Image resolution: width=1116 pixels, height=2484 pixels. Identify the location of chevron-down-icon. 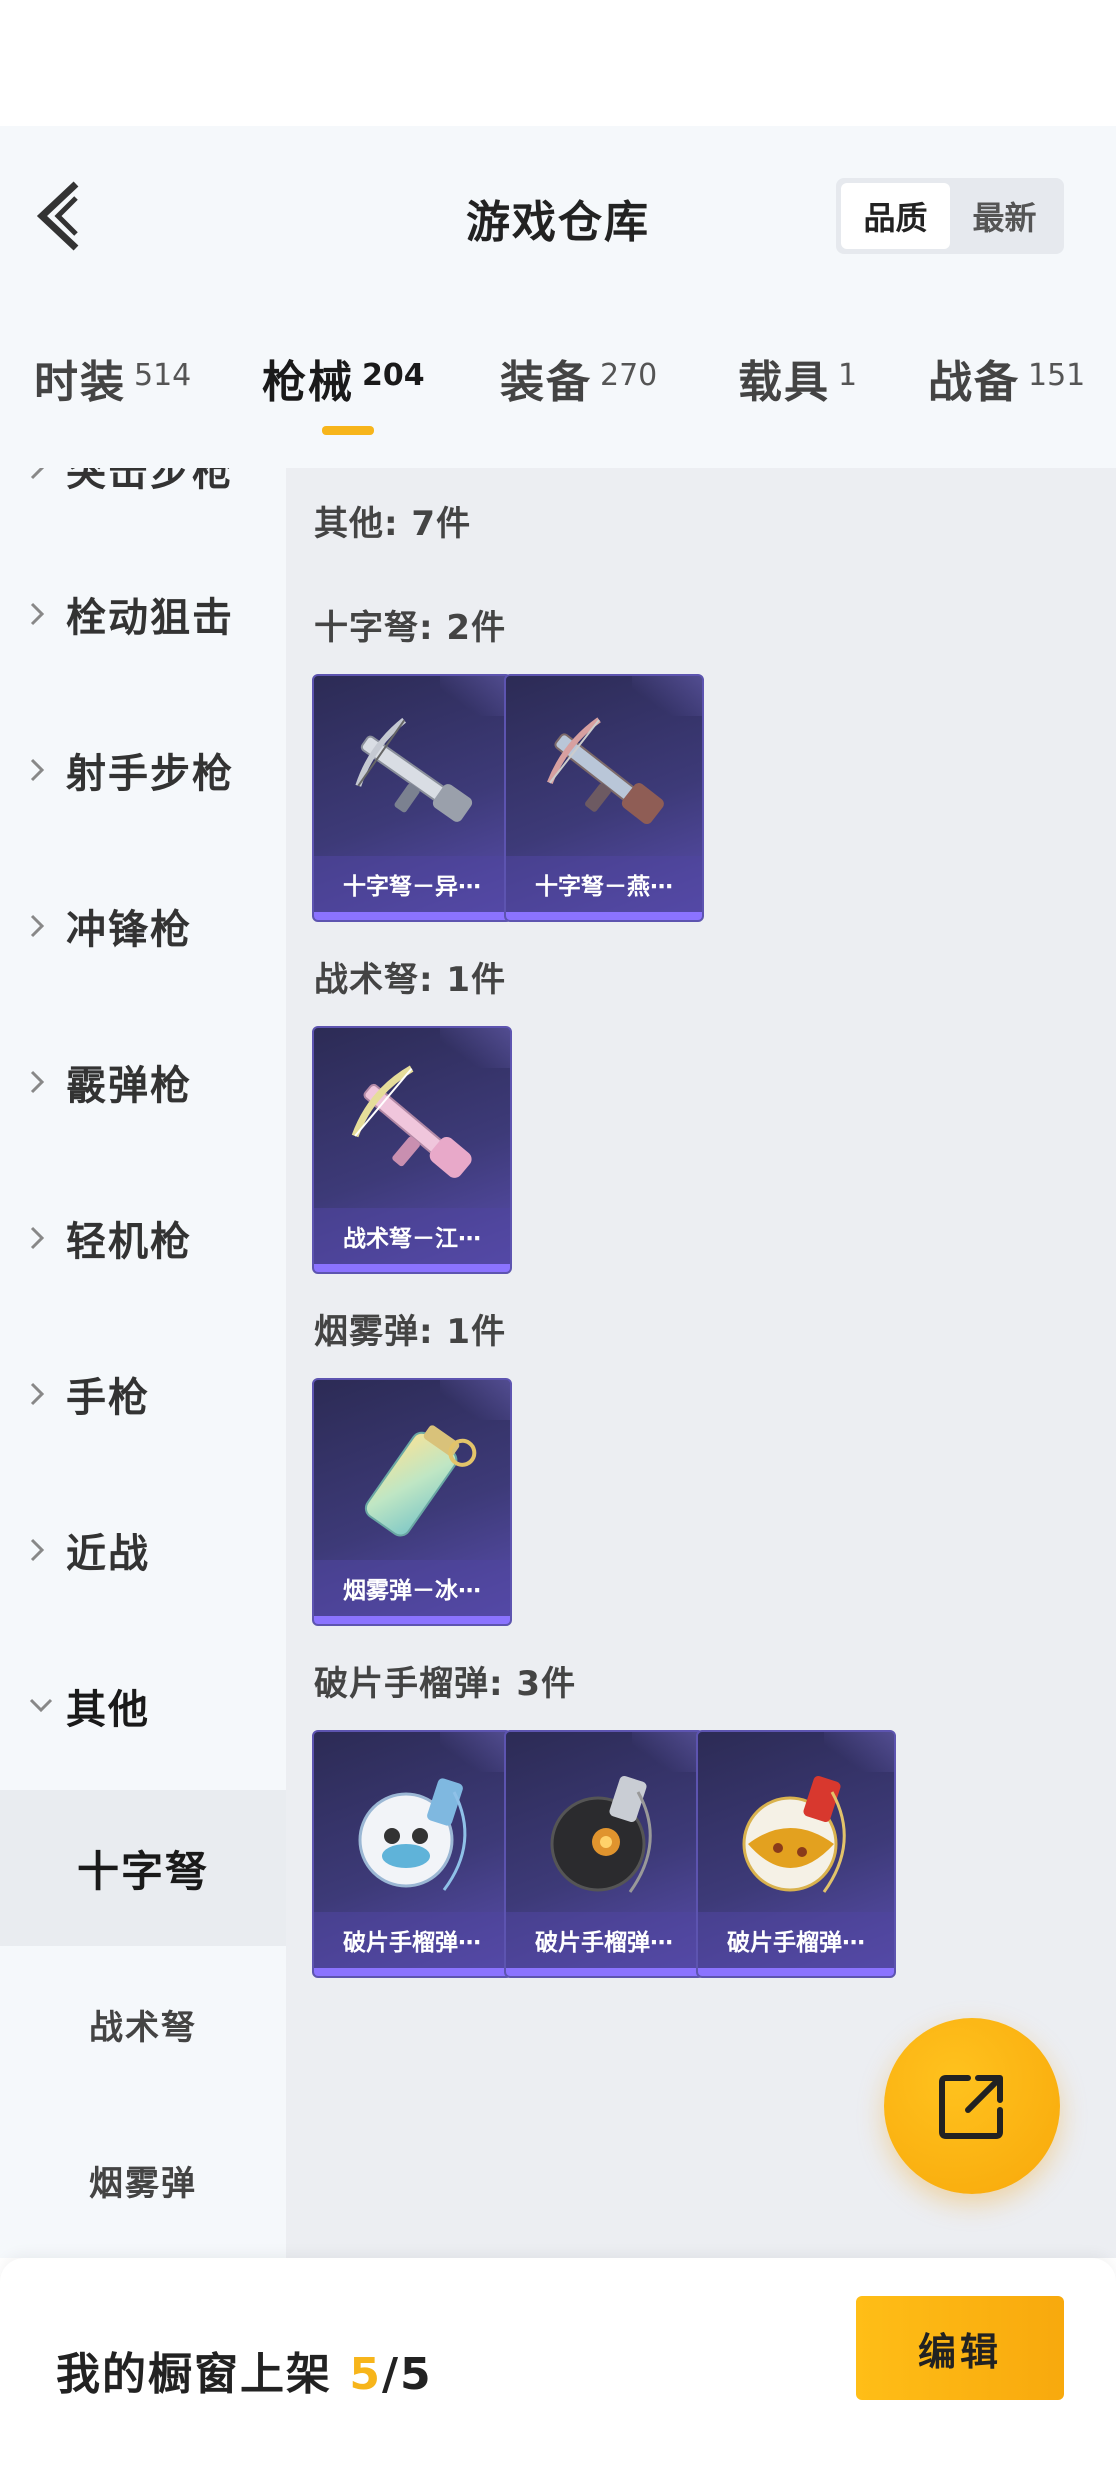
(41, 1705).